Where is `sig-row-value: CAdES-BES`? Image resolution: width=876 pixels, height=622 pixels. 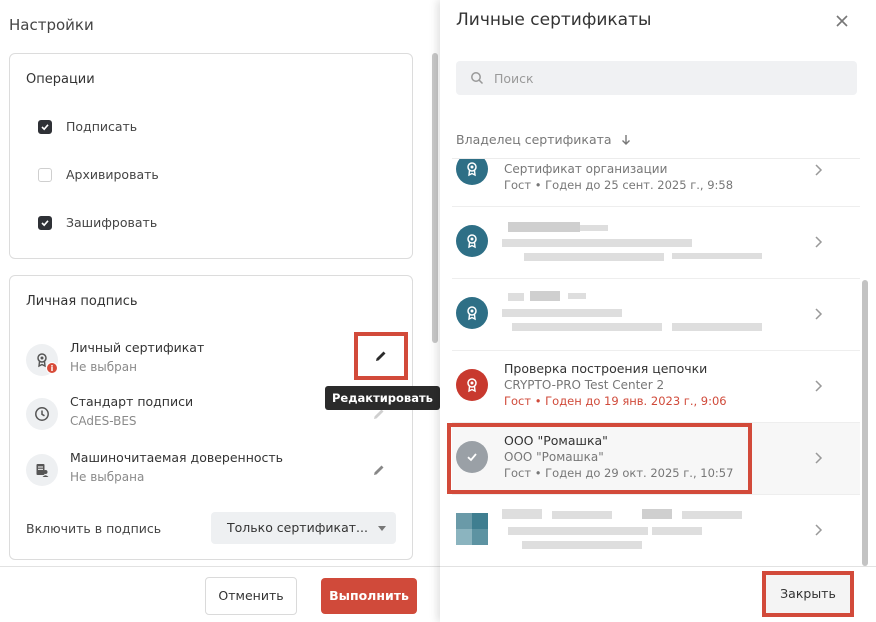
sig-row-value: CAdES-BES is located at coordinates (103, 421).